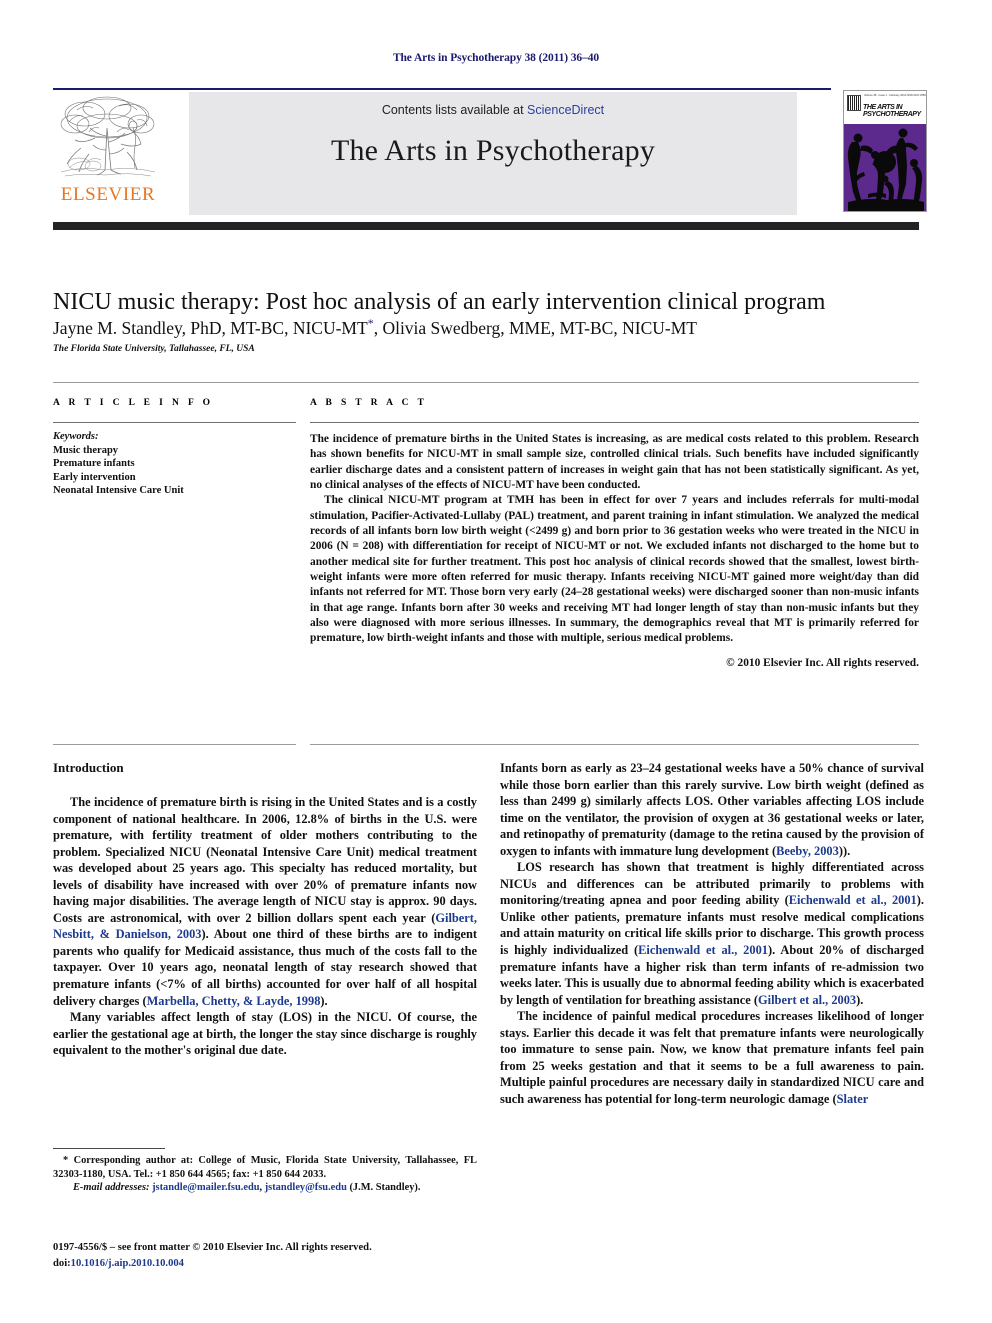 The image size is (992, 1323). What do you see at coordinates (807, 1000) in the screenshot?
I see `citation-link: Gilbert et al., 2003` at bounding box center [807, 1000].